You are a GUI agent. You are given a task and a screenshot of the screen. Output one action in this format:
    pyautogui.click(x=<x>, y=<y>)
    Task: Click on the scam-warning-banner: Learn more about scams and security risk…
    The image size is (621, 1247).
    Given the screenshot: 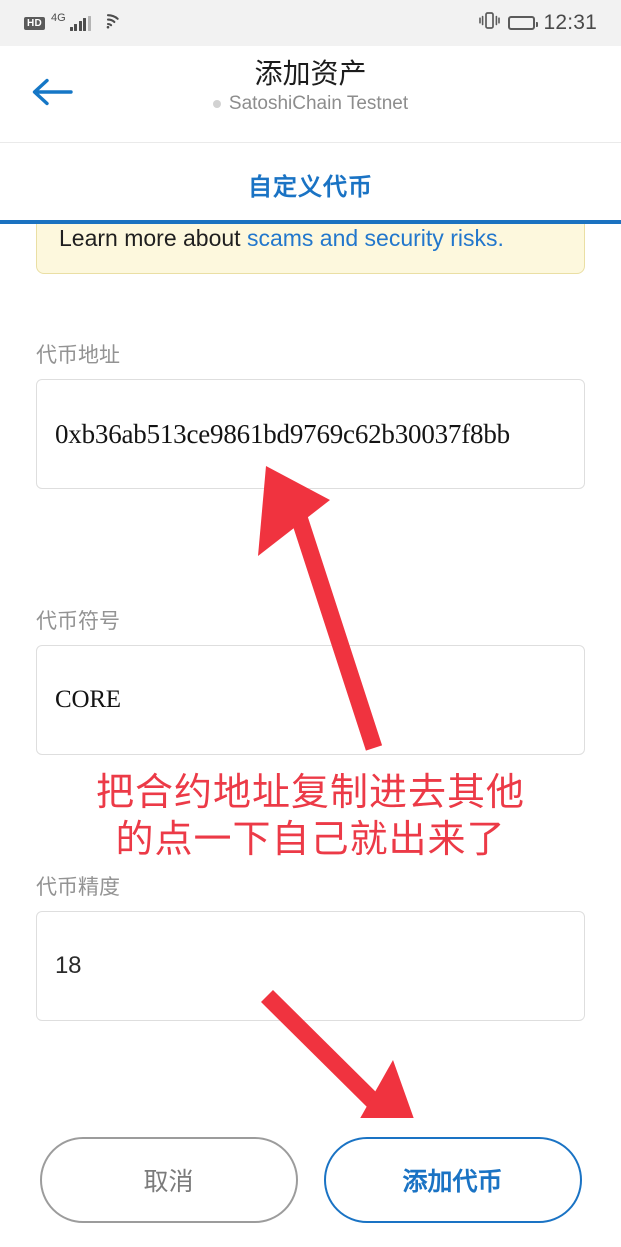 What is the action you would take?
    pyautogui.click(x=310, y=249)
    